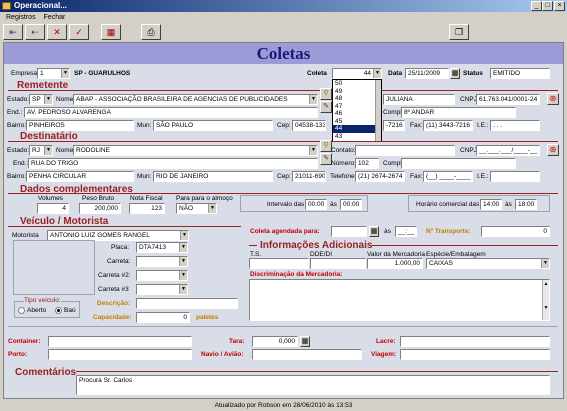 The image size is (567, 411). Describe the element at coordinates (508, 99) in the screenshot. I see `rem-cnpj-field: 61.763.041/0001-24` at that location.